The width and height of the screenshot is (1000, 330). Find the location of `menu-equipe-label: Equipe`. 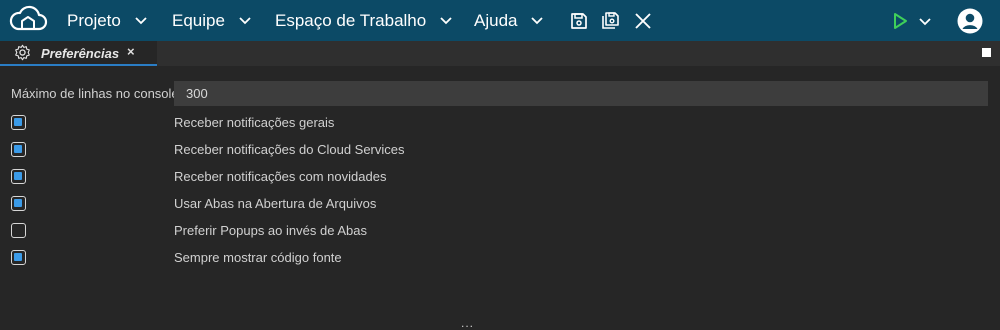

menu-equipe-label: Equipe is located at coordinates (198, 20).